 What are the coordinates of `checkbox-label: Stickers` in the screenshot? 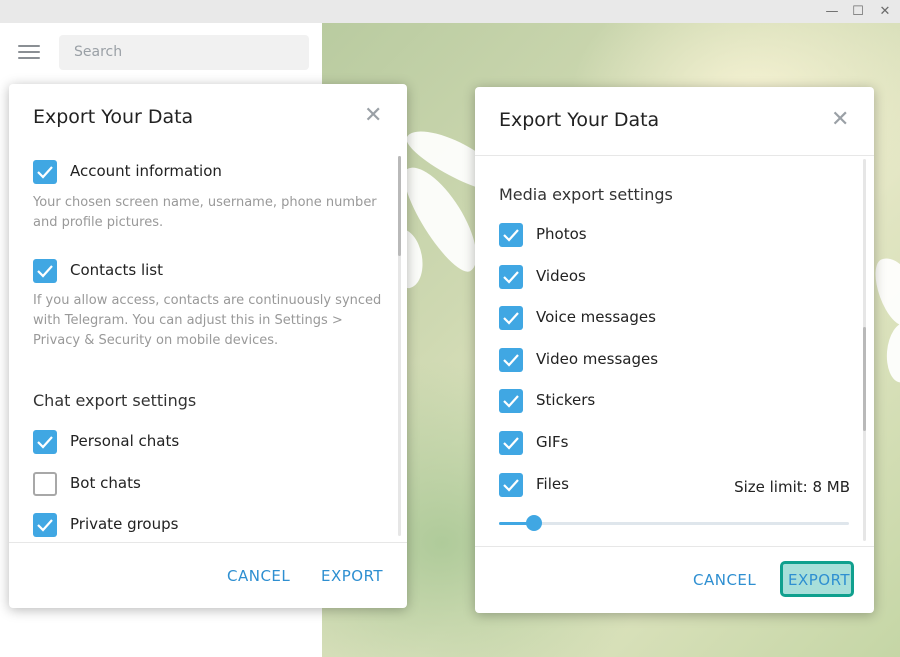 It's located at (566, 400).